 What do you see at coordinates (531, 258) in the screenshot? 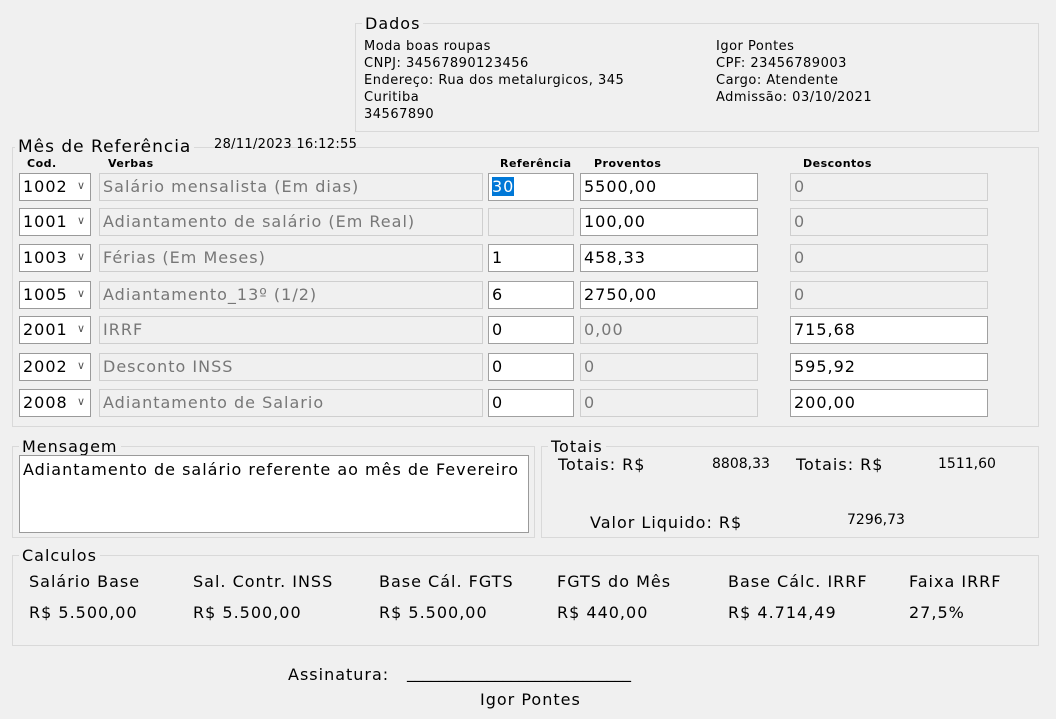
I see `referencia-input: 1` at bounding box center [531, 258].